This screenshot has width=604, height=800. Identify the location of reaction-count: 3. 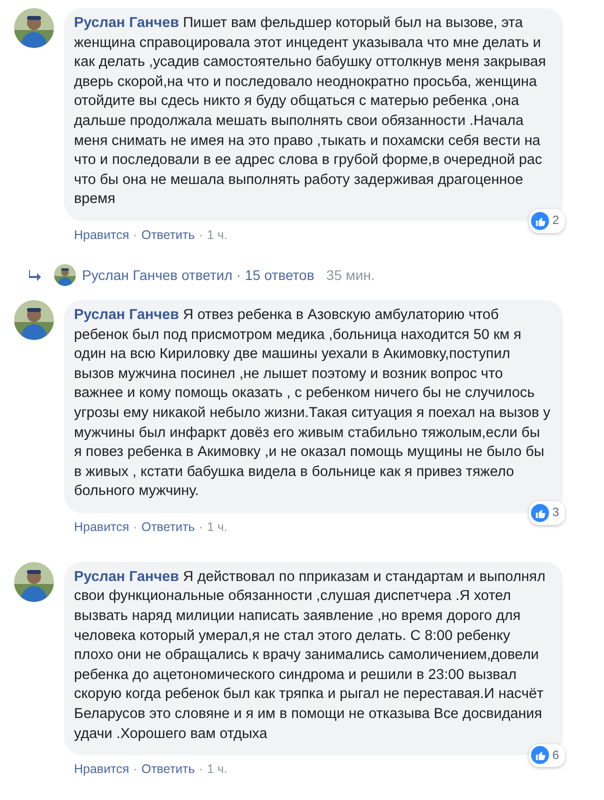
(547, 513).